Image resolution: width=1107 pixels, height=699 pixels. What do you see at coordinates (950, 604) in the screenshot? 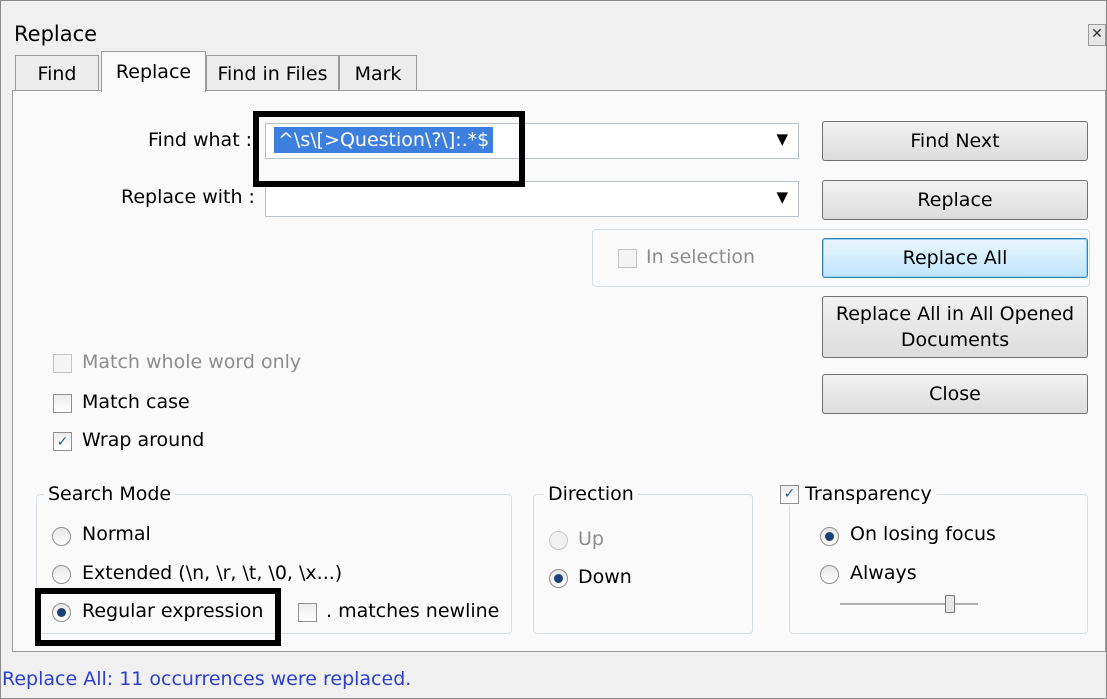
I see `slider-thumb` at bounding box center [950, 604].